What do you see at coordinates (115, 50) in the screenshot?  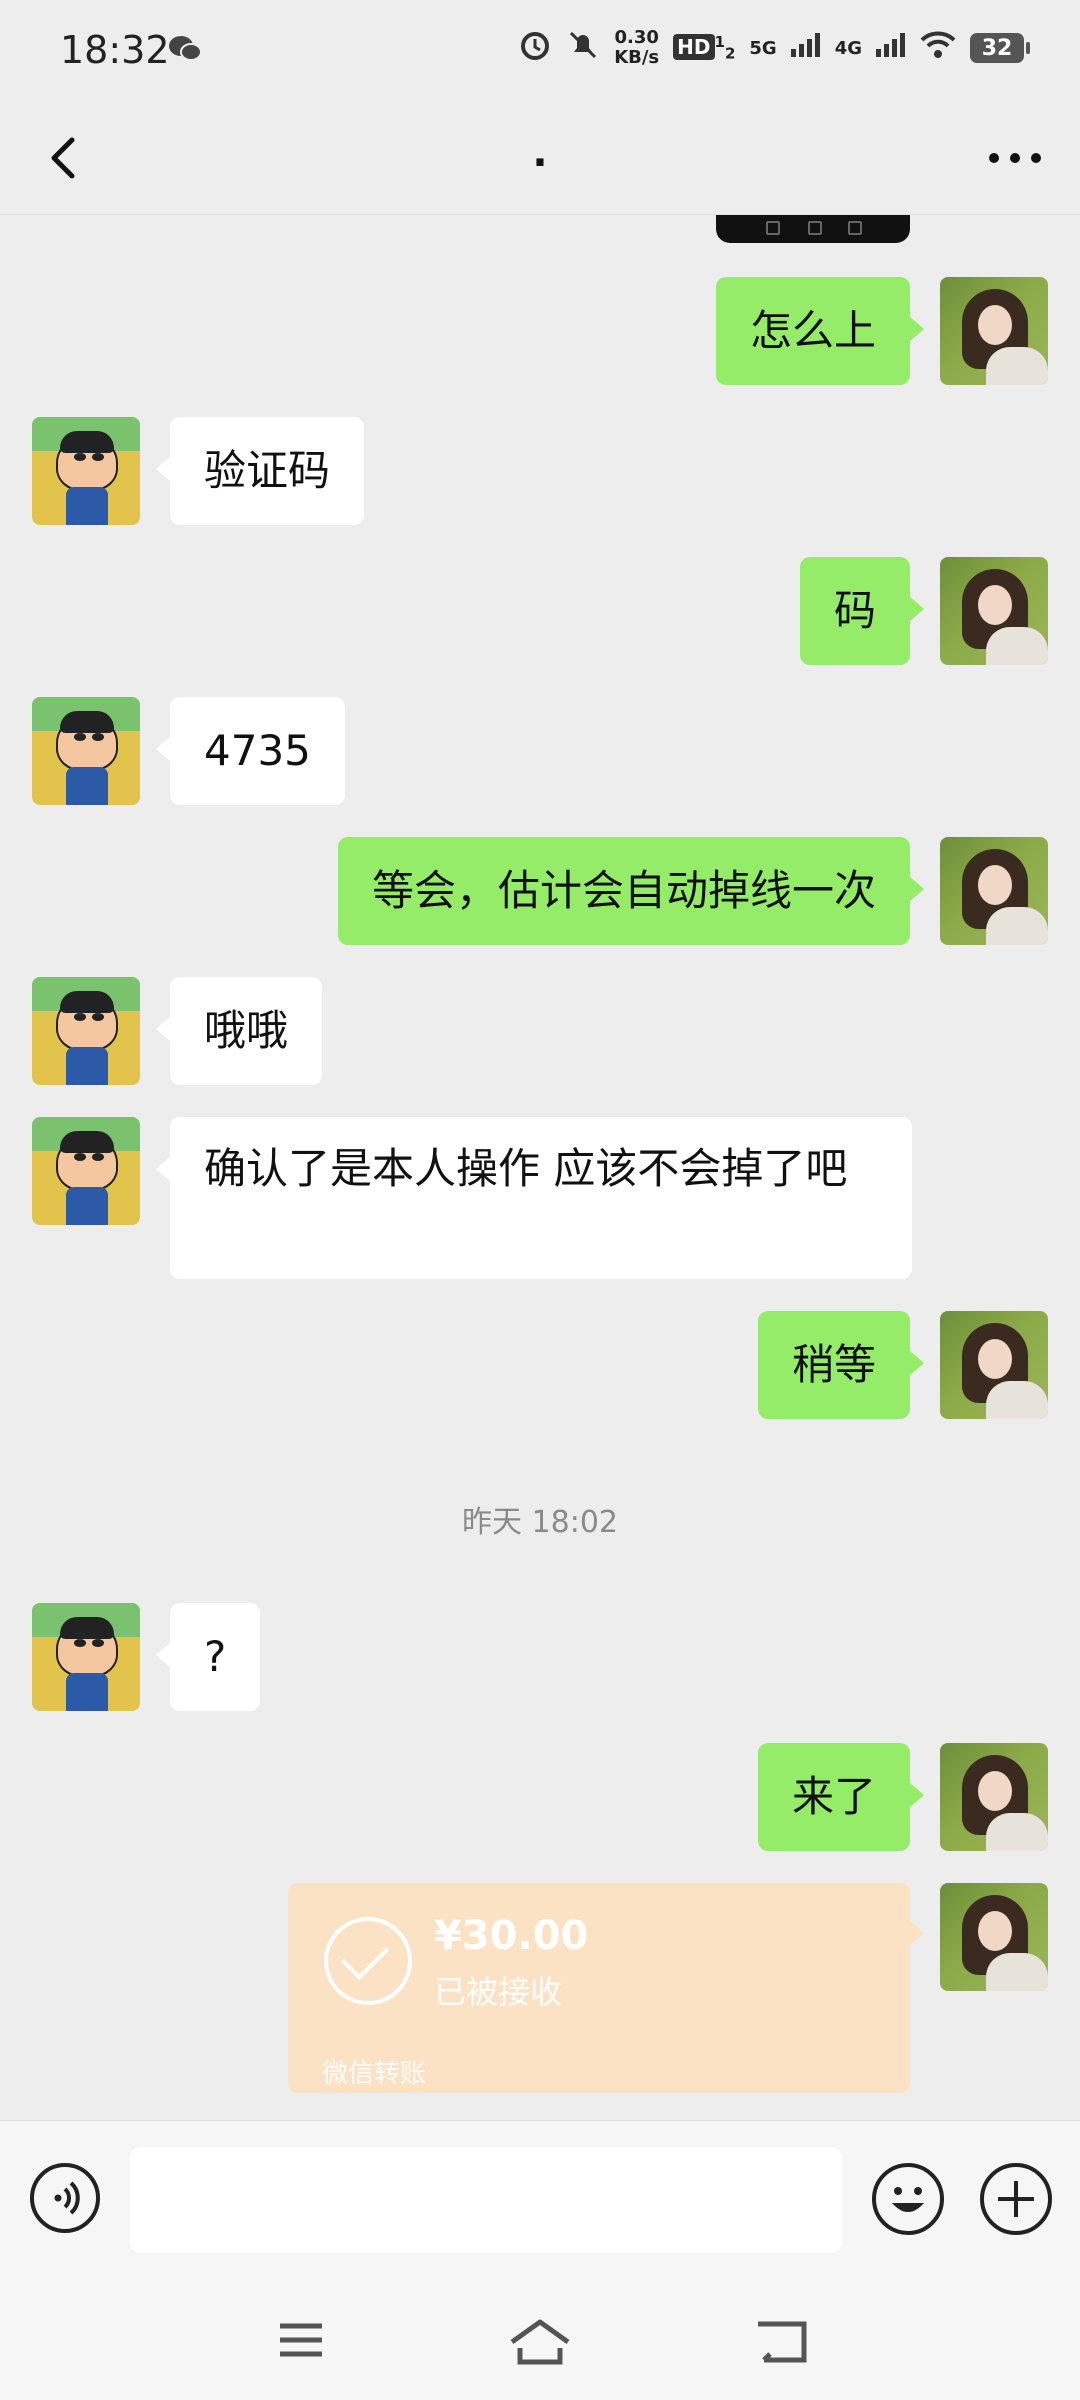 I see `status-time: 18:32` at bounding box center [115, 50].